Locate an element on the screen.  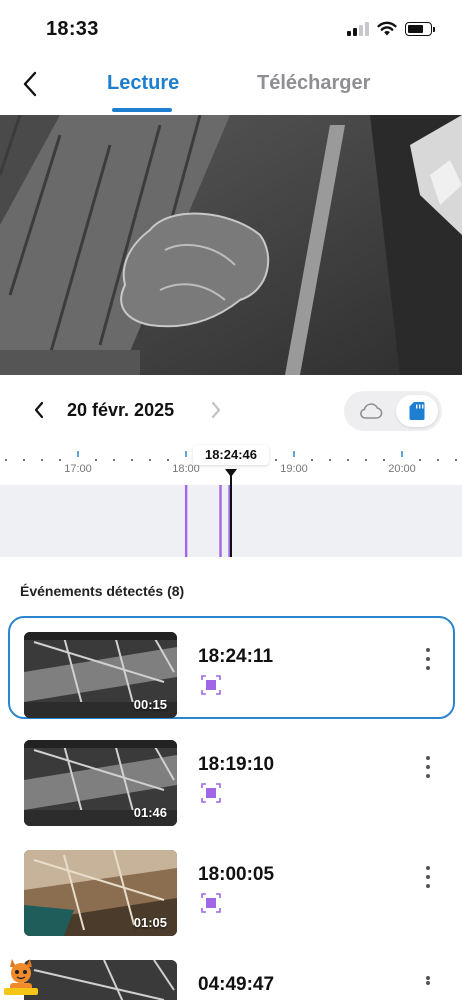
event-item: 01:46 18:19:10 is located at coordinates (231, 775).